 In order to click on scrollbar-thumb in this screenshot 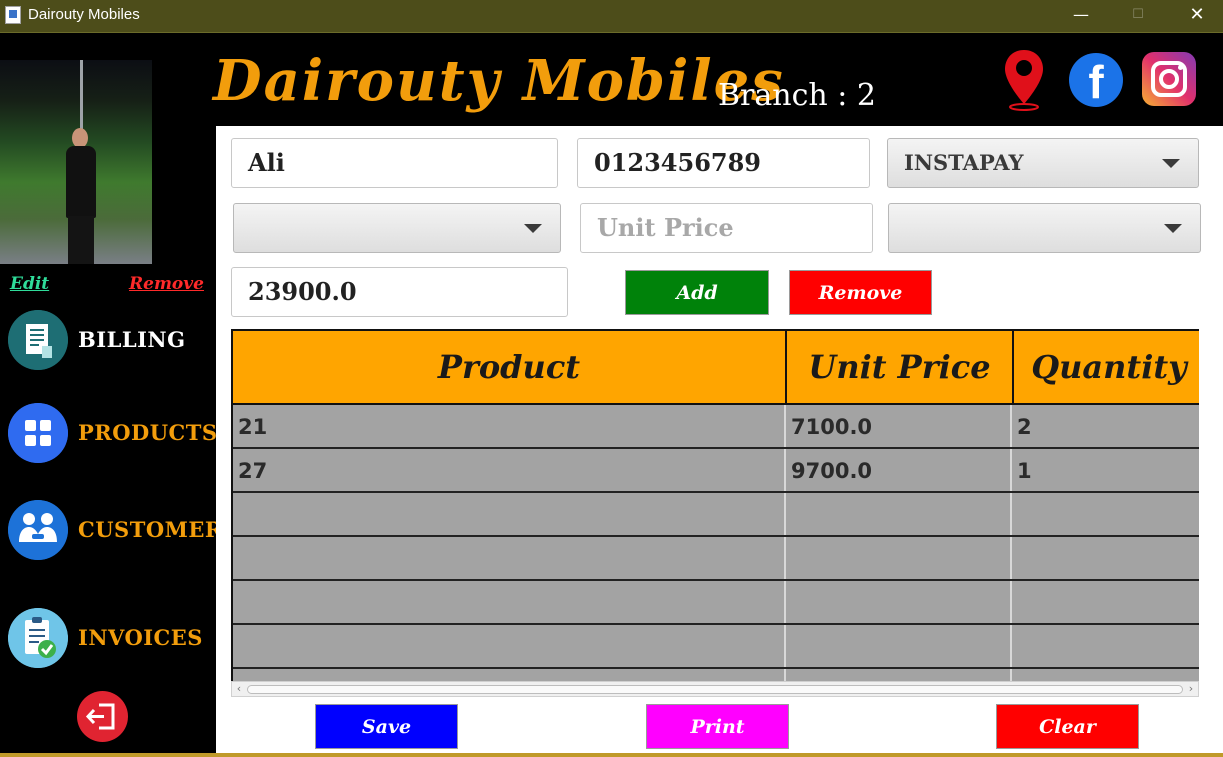, I will do `click(715, 689)`.